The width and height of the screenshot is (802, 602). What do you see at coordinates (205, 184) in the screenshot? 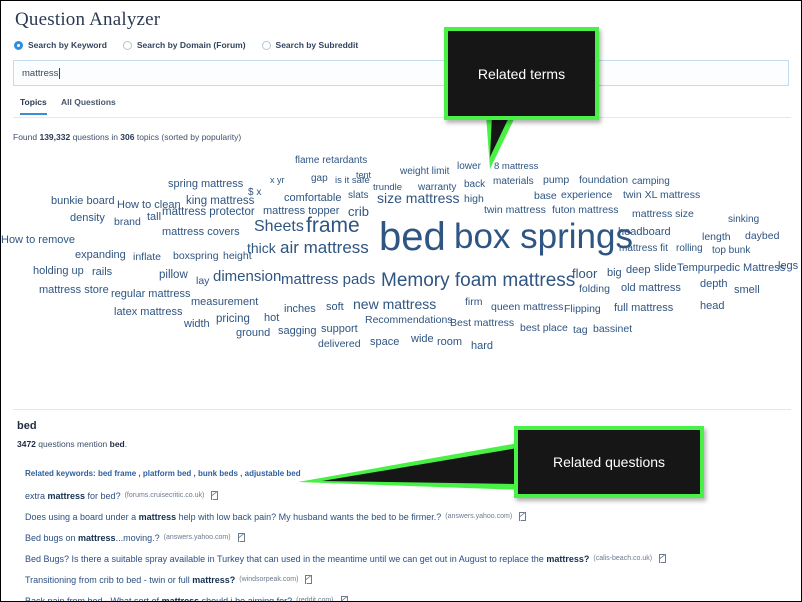
I see `word-cloud-term: spring mattress` at bounding box center [205, 184].